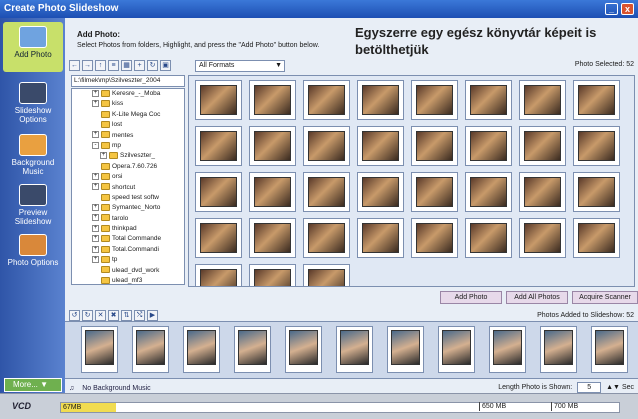 This screenshot has height=419, width=638. I want to click on minimize-button: _, so click(611, 9).